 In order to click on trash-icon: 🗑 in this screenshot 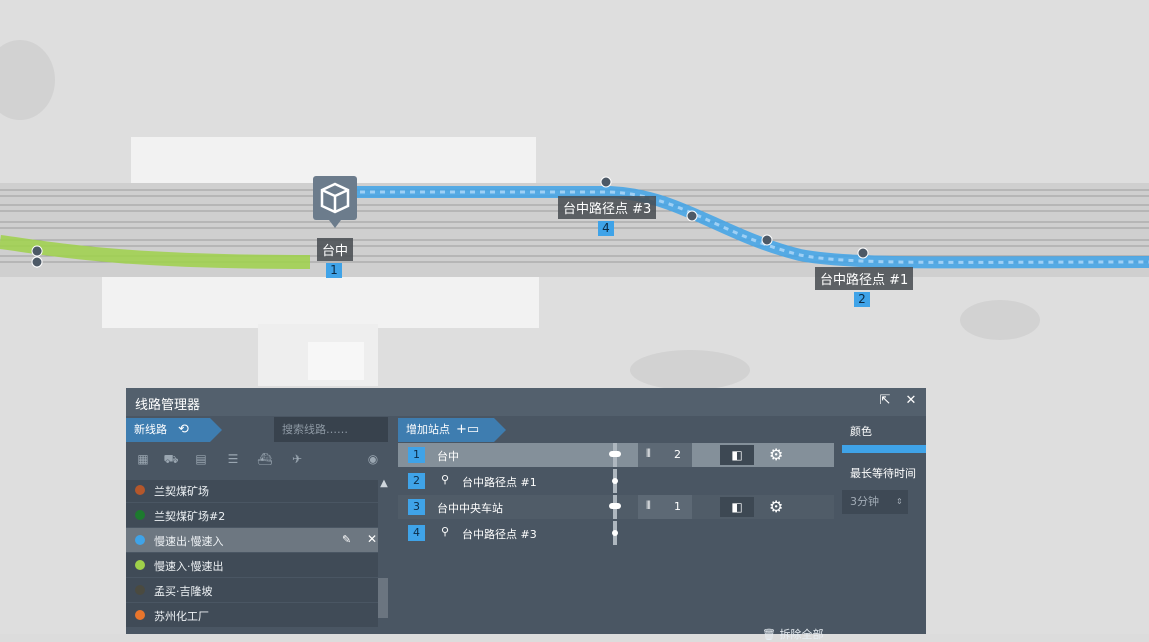, I will do `click(769, 634)`.